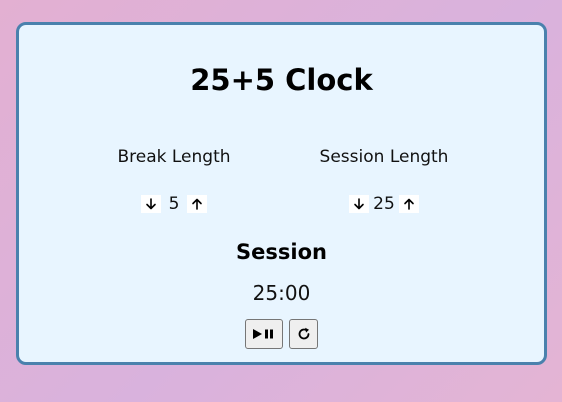 This screenshot has width=562, height=402. I want to click on break-label: Break Length, so click(174, 157).